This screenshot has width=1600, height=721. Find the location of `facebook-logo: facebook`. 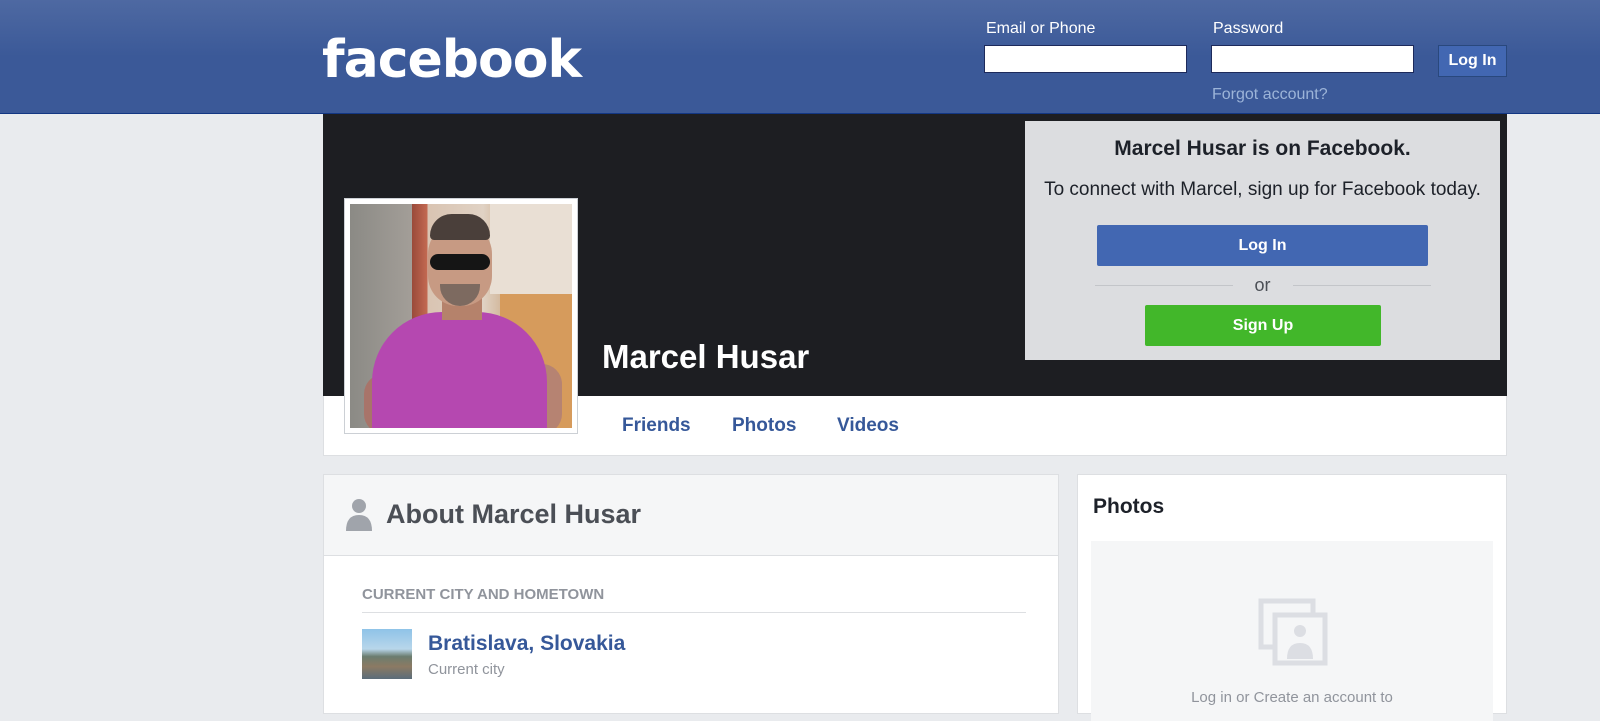

facebook-logo: facebook is located at coordinates (452, 60).